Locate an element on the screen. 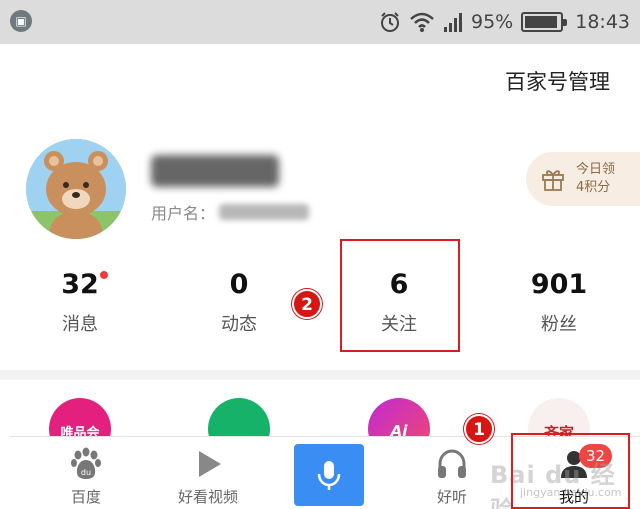 This screenshot has height=509, width=640. battery-fill is located at coordinates (541, 22).